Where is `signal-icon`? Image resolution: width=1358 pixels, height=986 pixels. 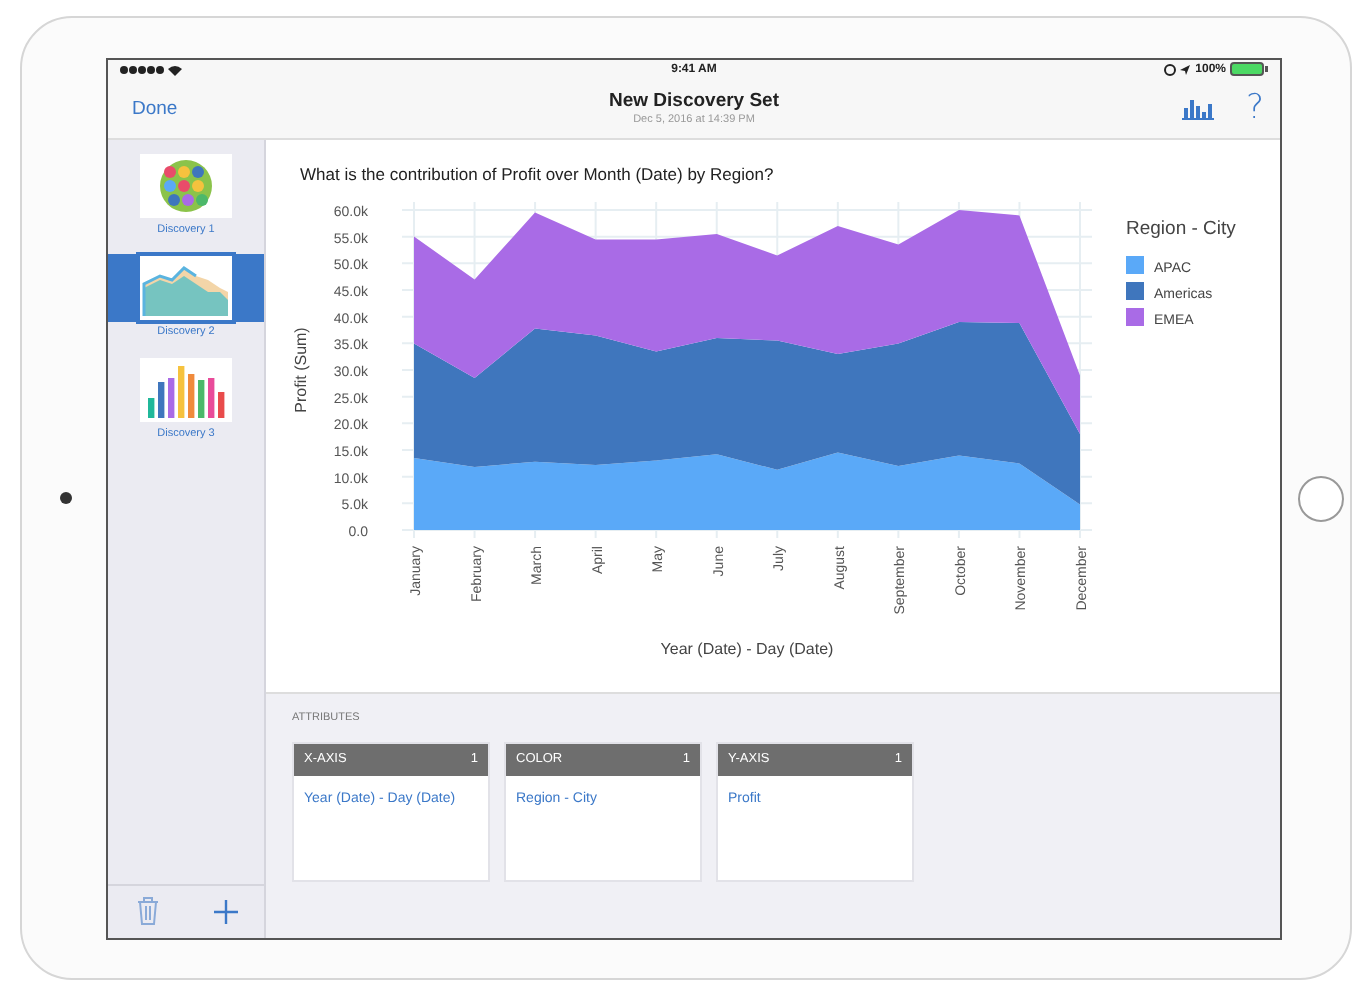
signal-icon is located at coordinates (152, 69).